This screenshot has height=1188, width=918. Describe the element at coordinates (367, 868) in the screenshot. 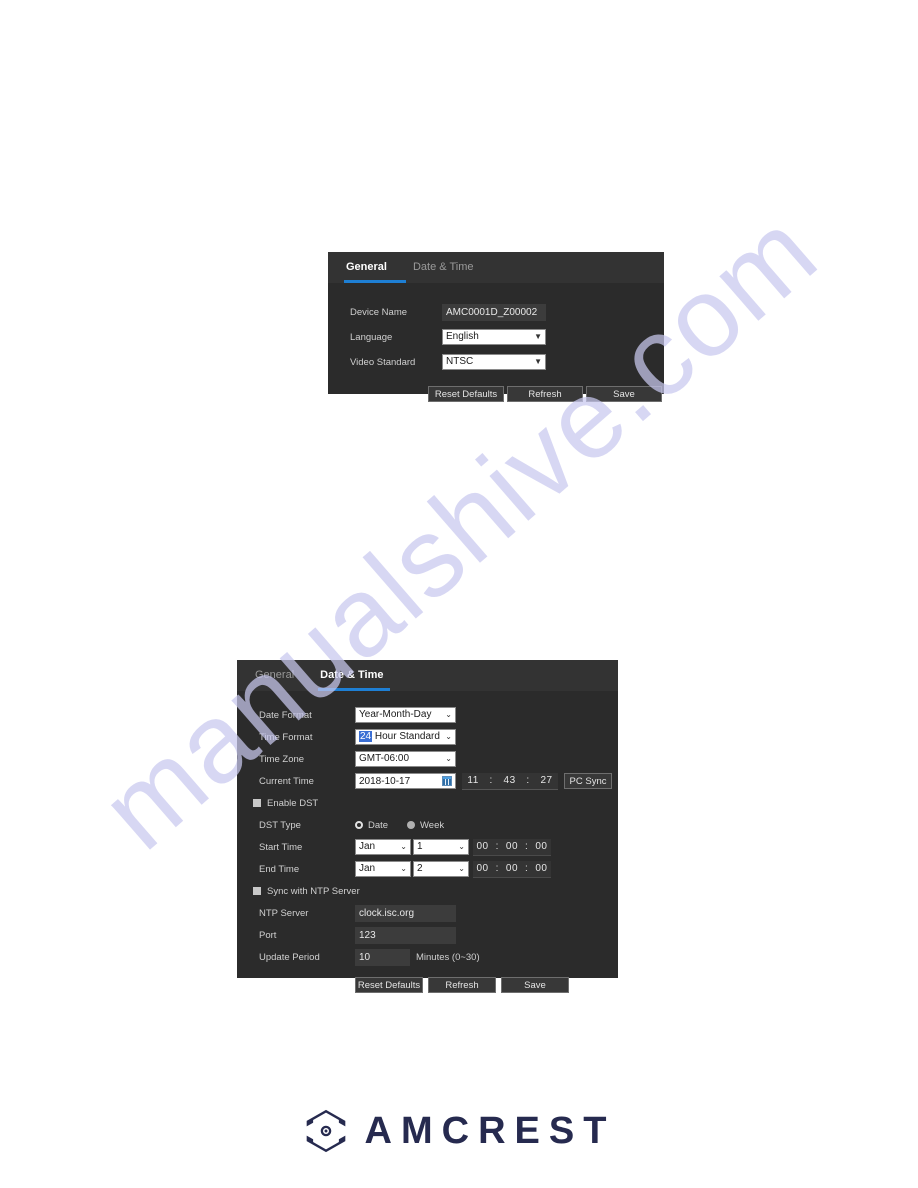

I see `end-month-value: Jan` at that location.